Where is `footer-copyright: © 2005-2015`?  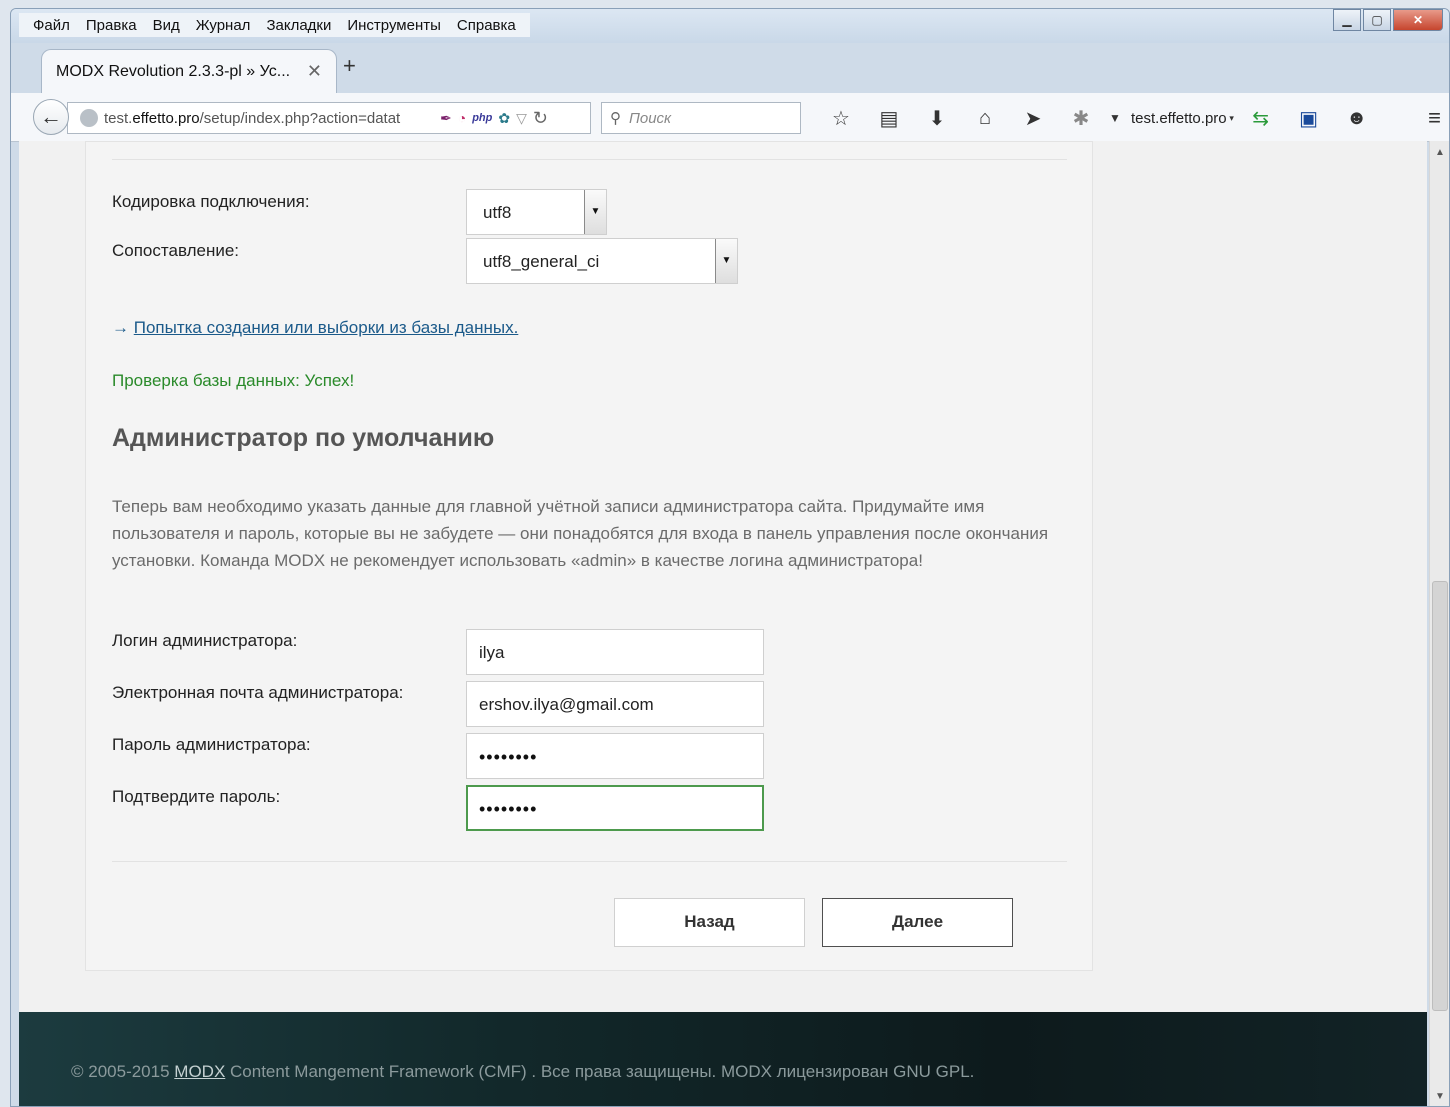 footer-copyright: © 2005-2015 is located at coordinates (120, 1071).